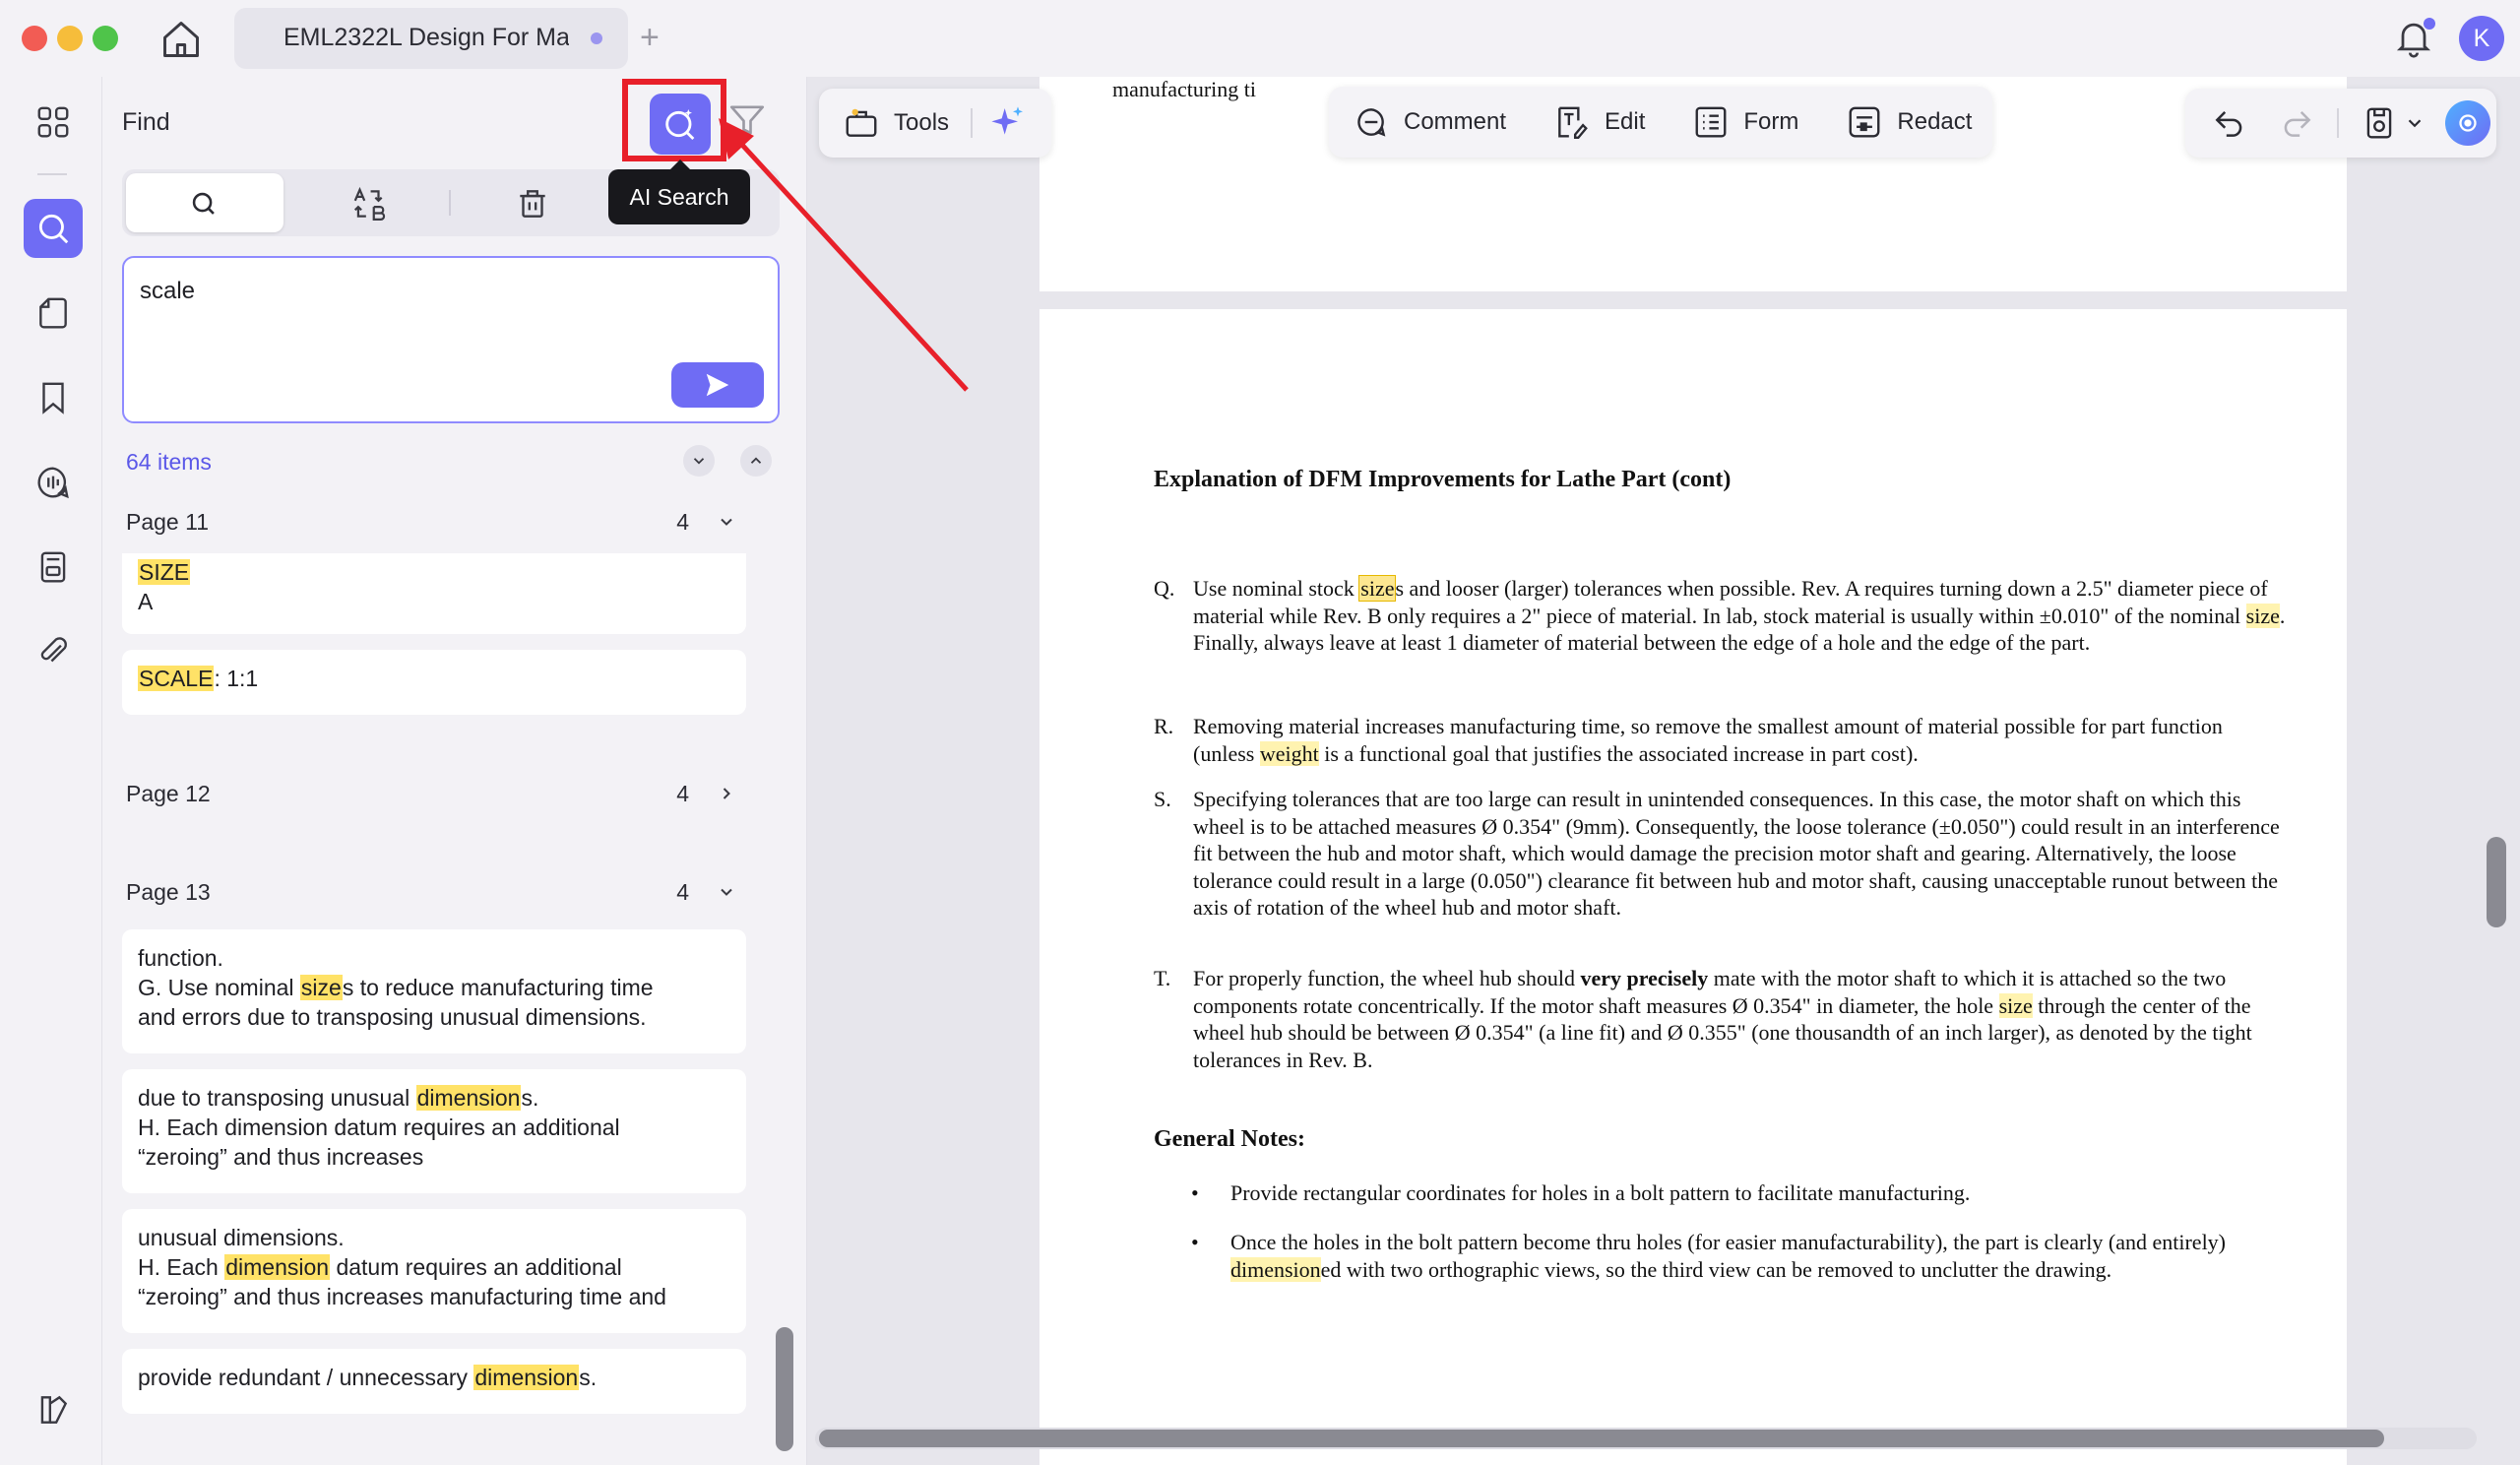  I want to click on close-window-button, so click(34, 38).